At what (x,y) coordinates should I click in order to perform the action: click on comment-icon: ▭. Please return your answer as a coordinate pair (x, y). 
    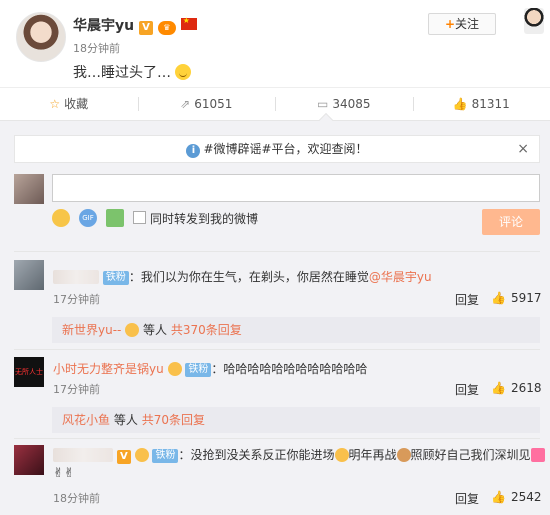
    Looking at the image, I should click on (322, 104).